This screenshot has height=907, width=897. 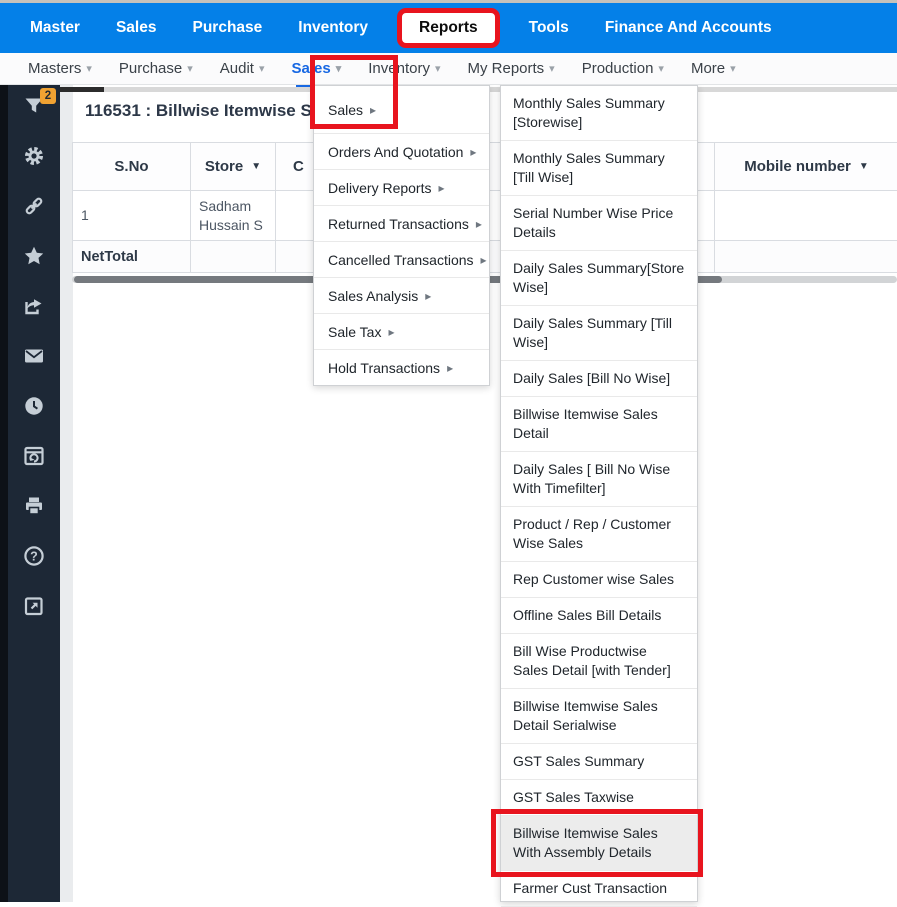 What do you see at coordinates (82, 89) in the screenshot?
I see `top-scrollbar-thumb` at bounding box center [82, 89].